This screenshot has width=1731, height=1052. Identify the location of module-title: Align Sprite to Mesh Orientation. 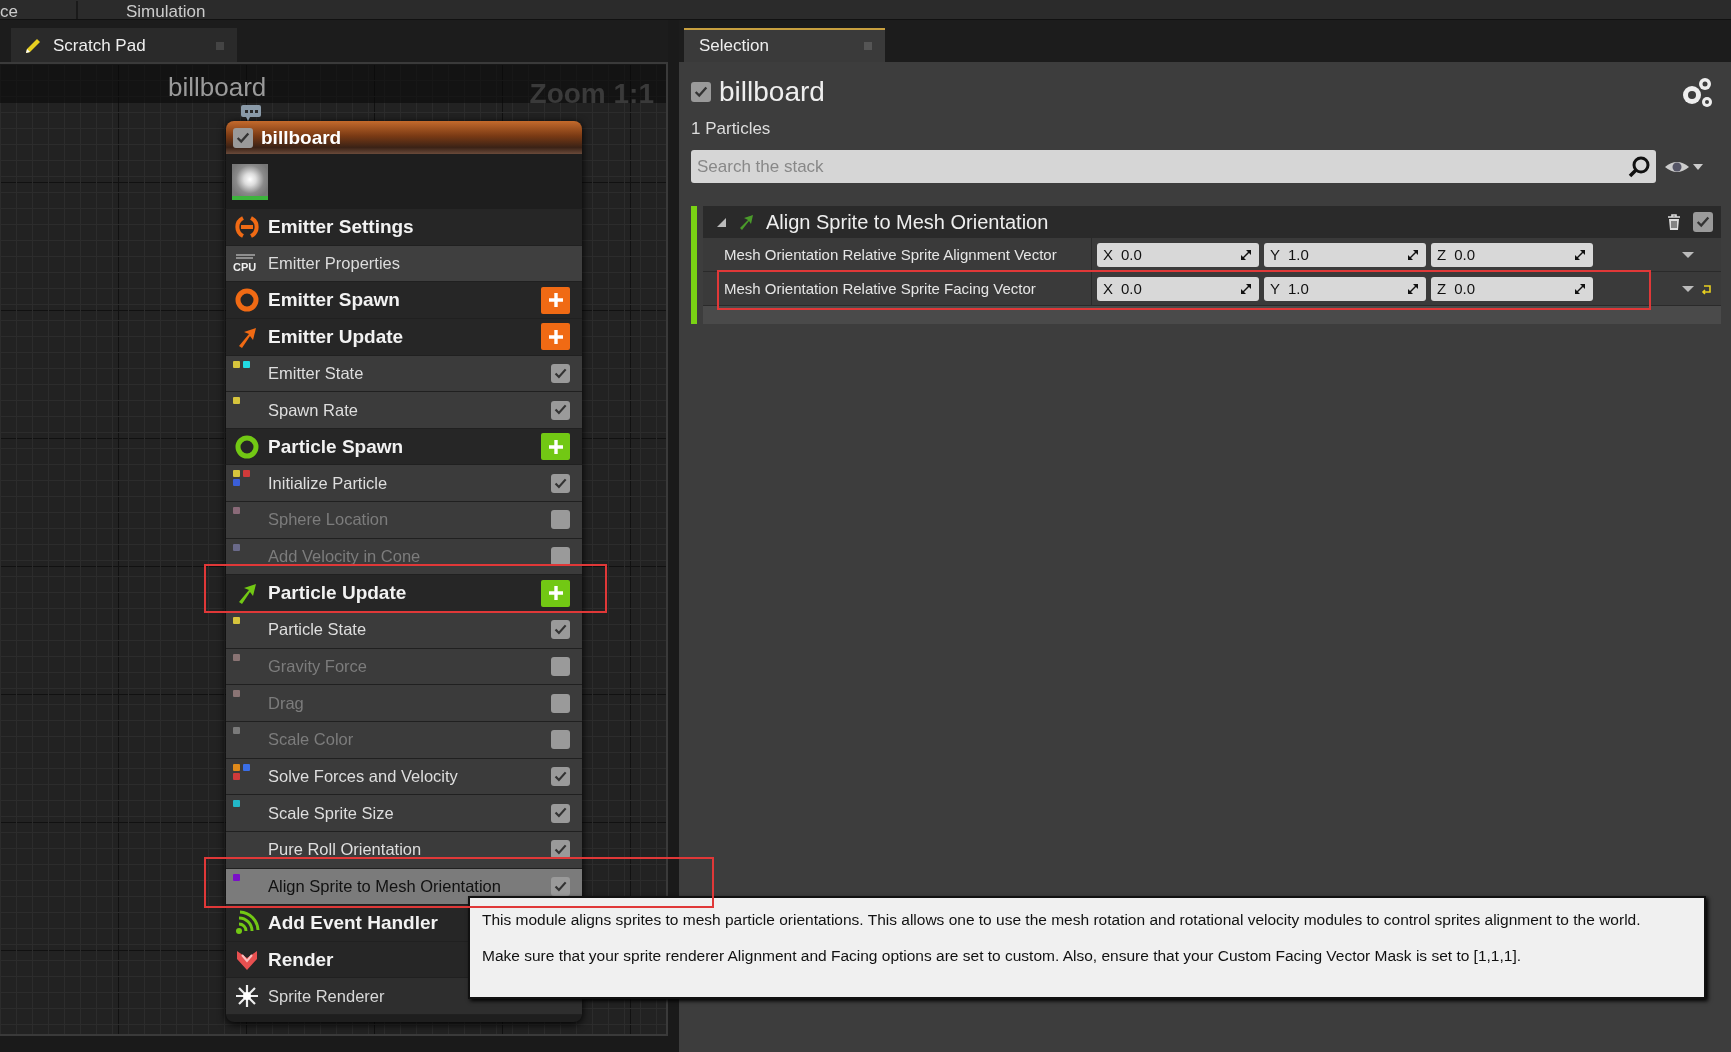
(907, 222).